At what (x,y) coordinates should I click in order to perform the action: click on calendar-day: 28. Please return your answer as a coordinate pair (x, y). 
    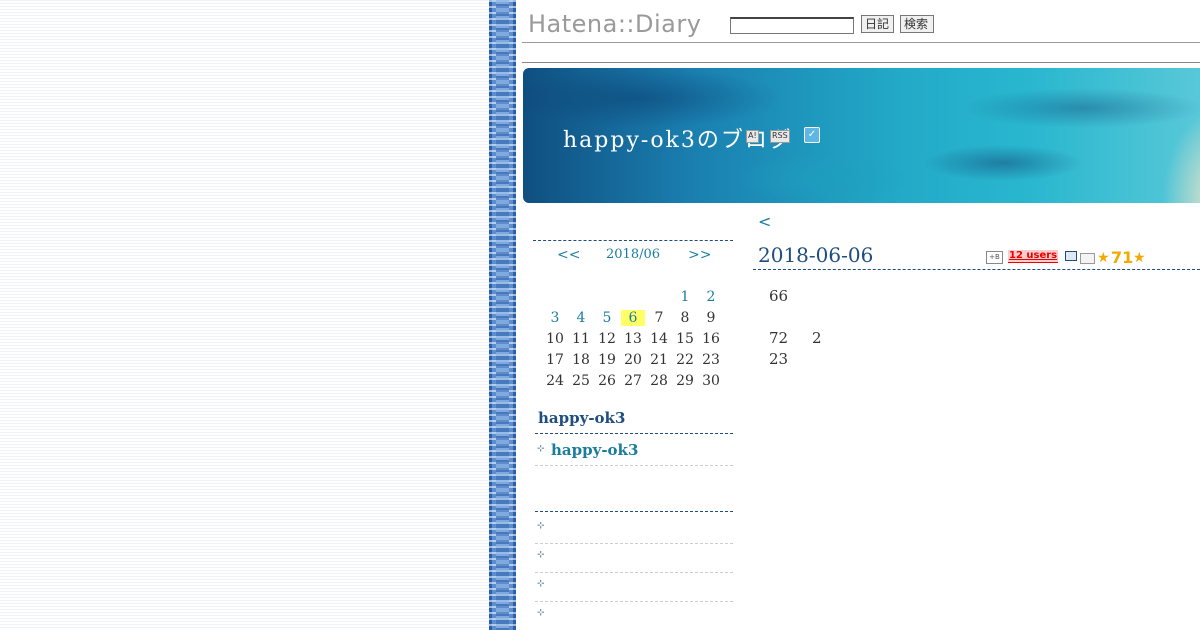
    Looking at the image, I should click on (659, 381).